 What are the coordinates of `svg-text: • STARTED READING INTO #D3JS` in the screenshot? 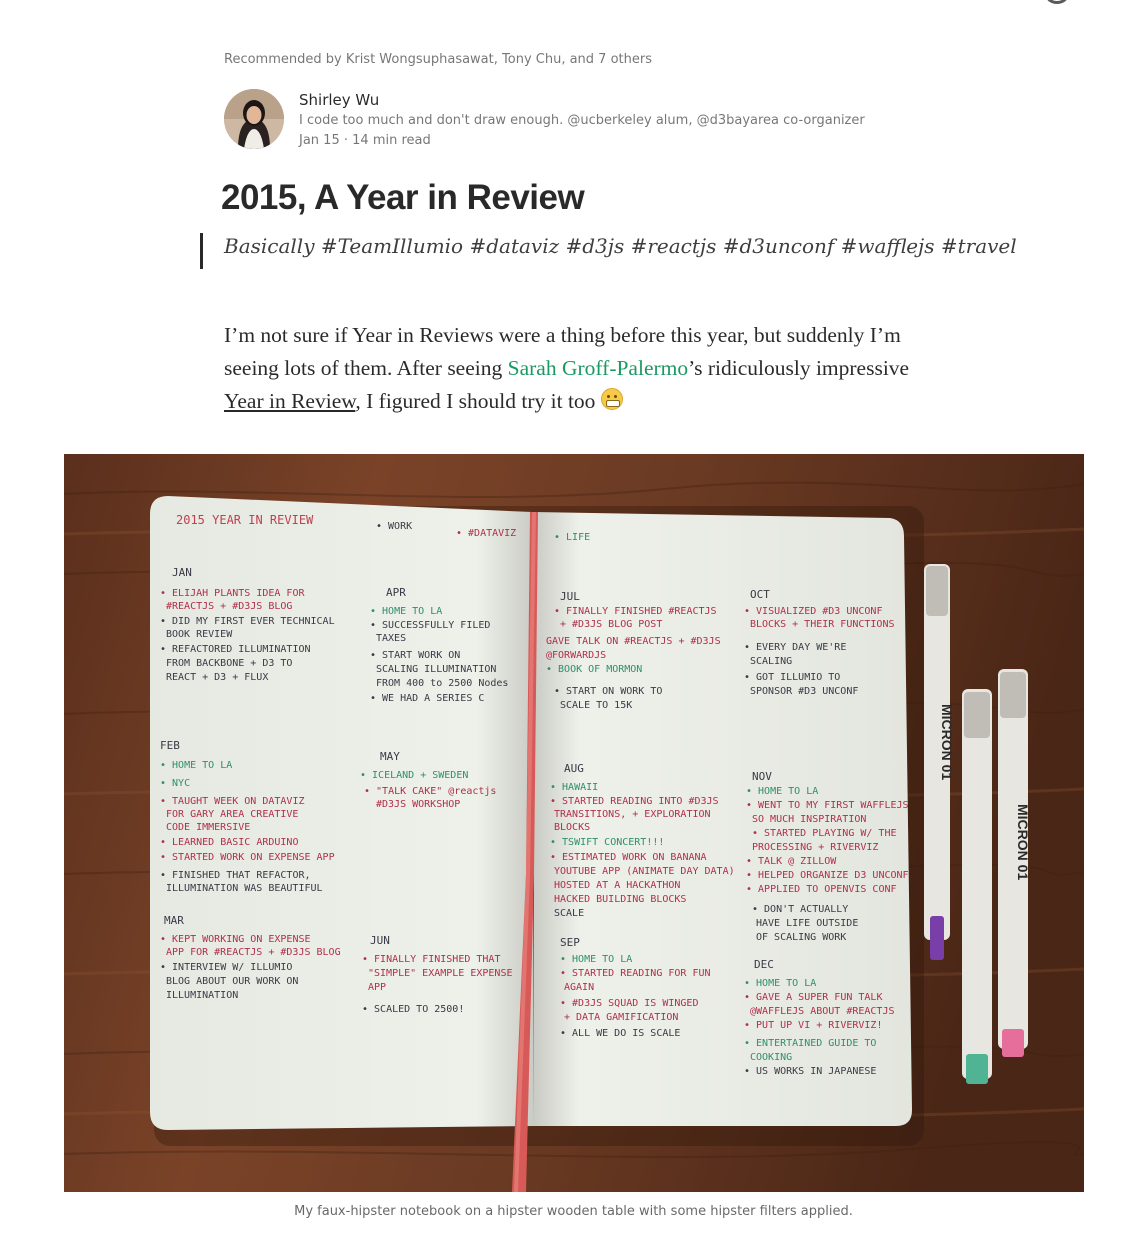 It's located at (634, 801).